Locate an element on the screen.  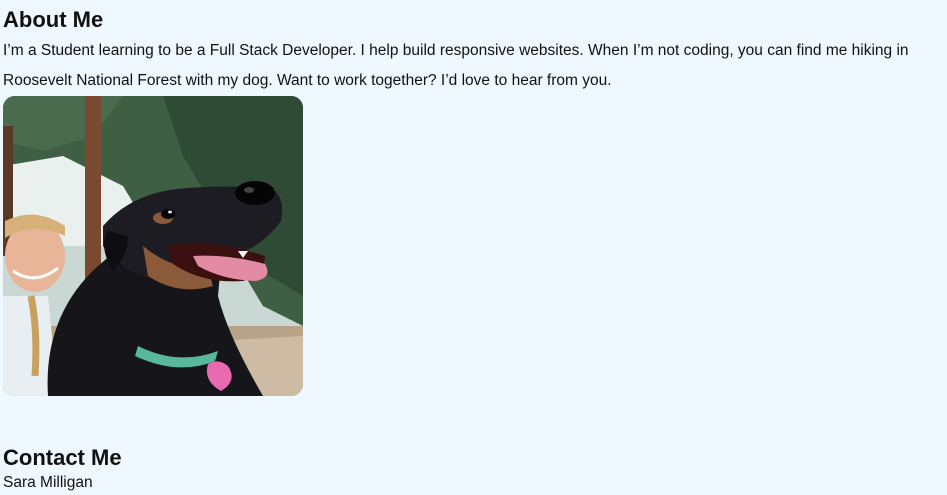
about-heading: About Me is located at coordinates (53, 19).